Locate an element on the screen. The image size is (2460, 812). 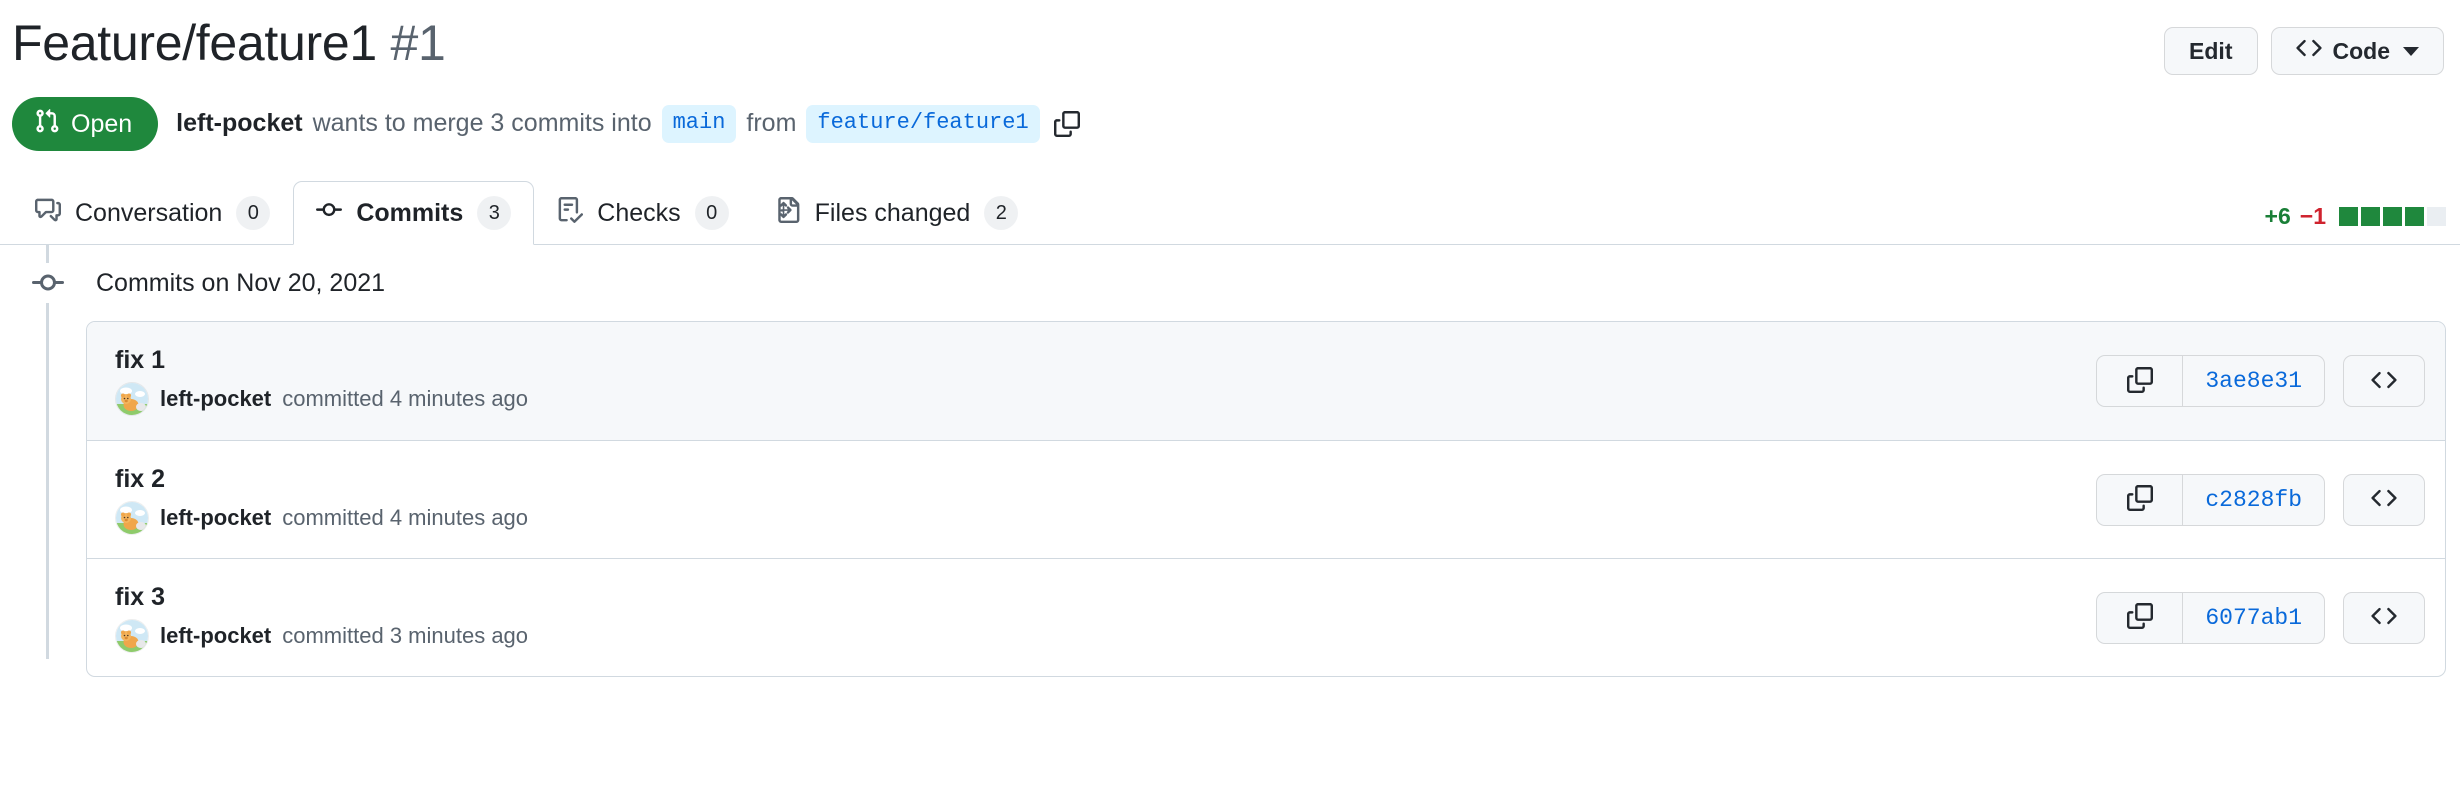
edit-button-label: Edit is located at coordinates (2211, 50).